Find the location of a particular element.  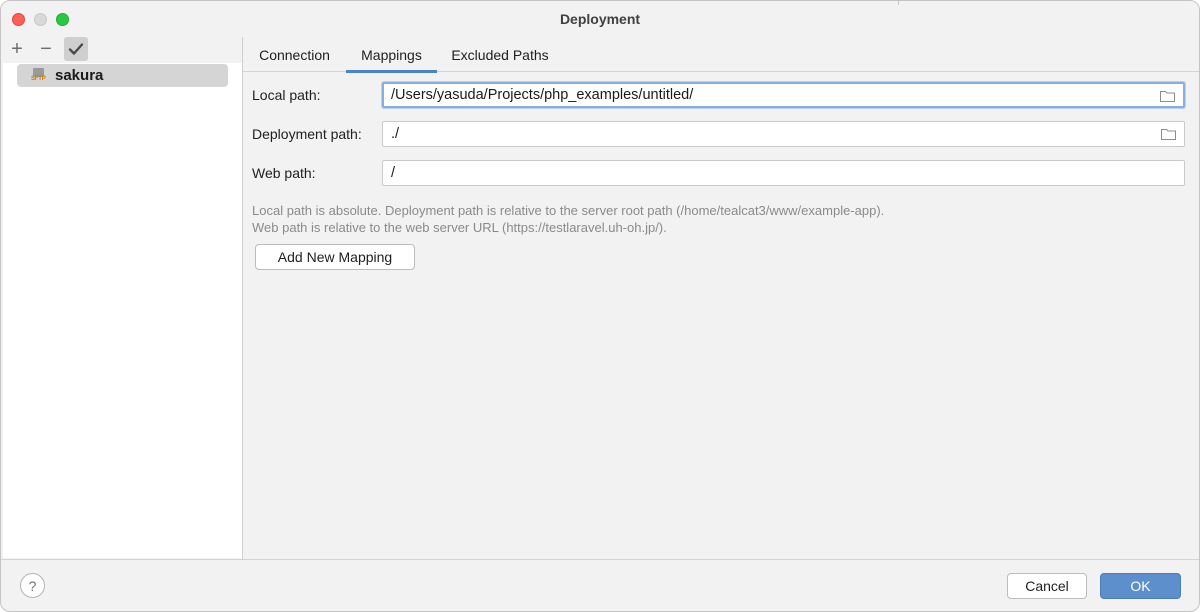

help-button: ? is located at coordinates (32, 585).